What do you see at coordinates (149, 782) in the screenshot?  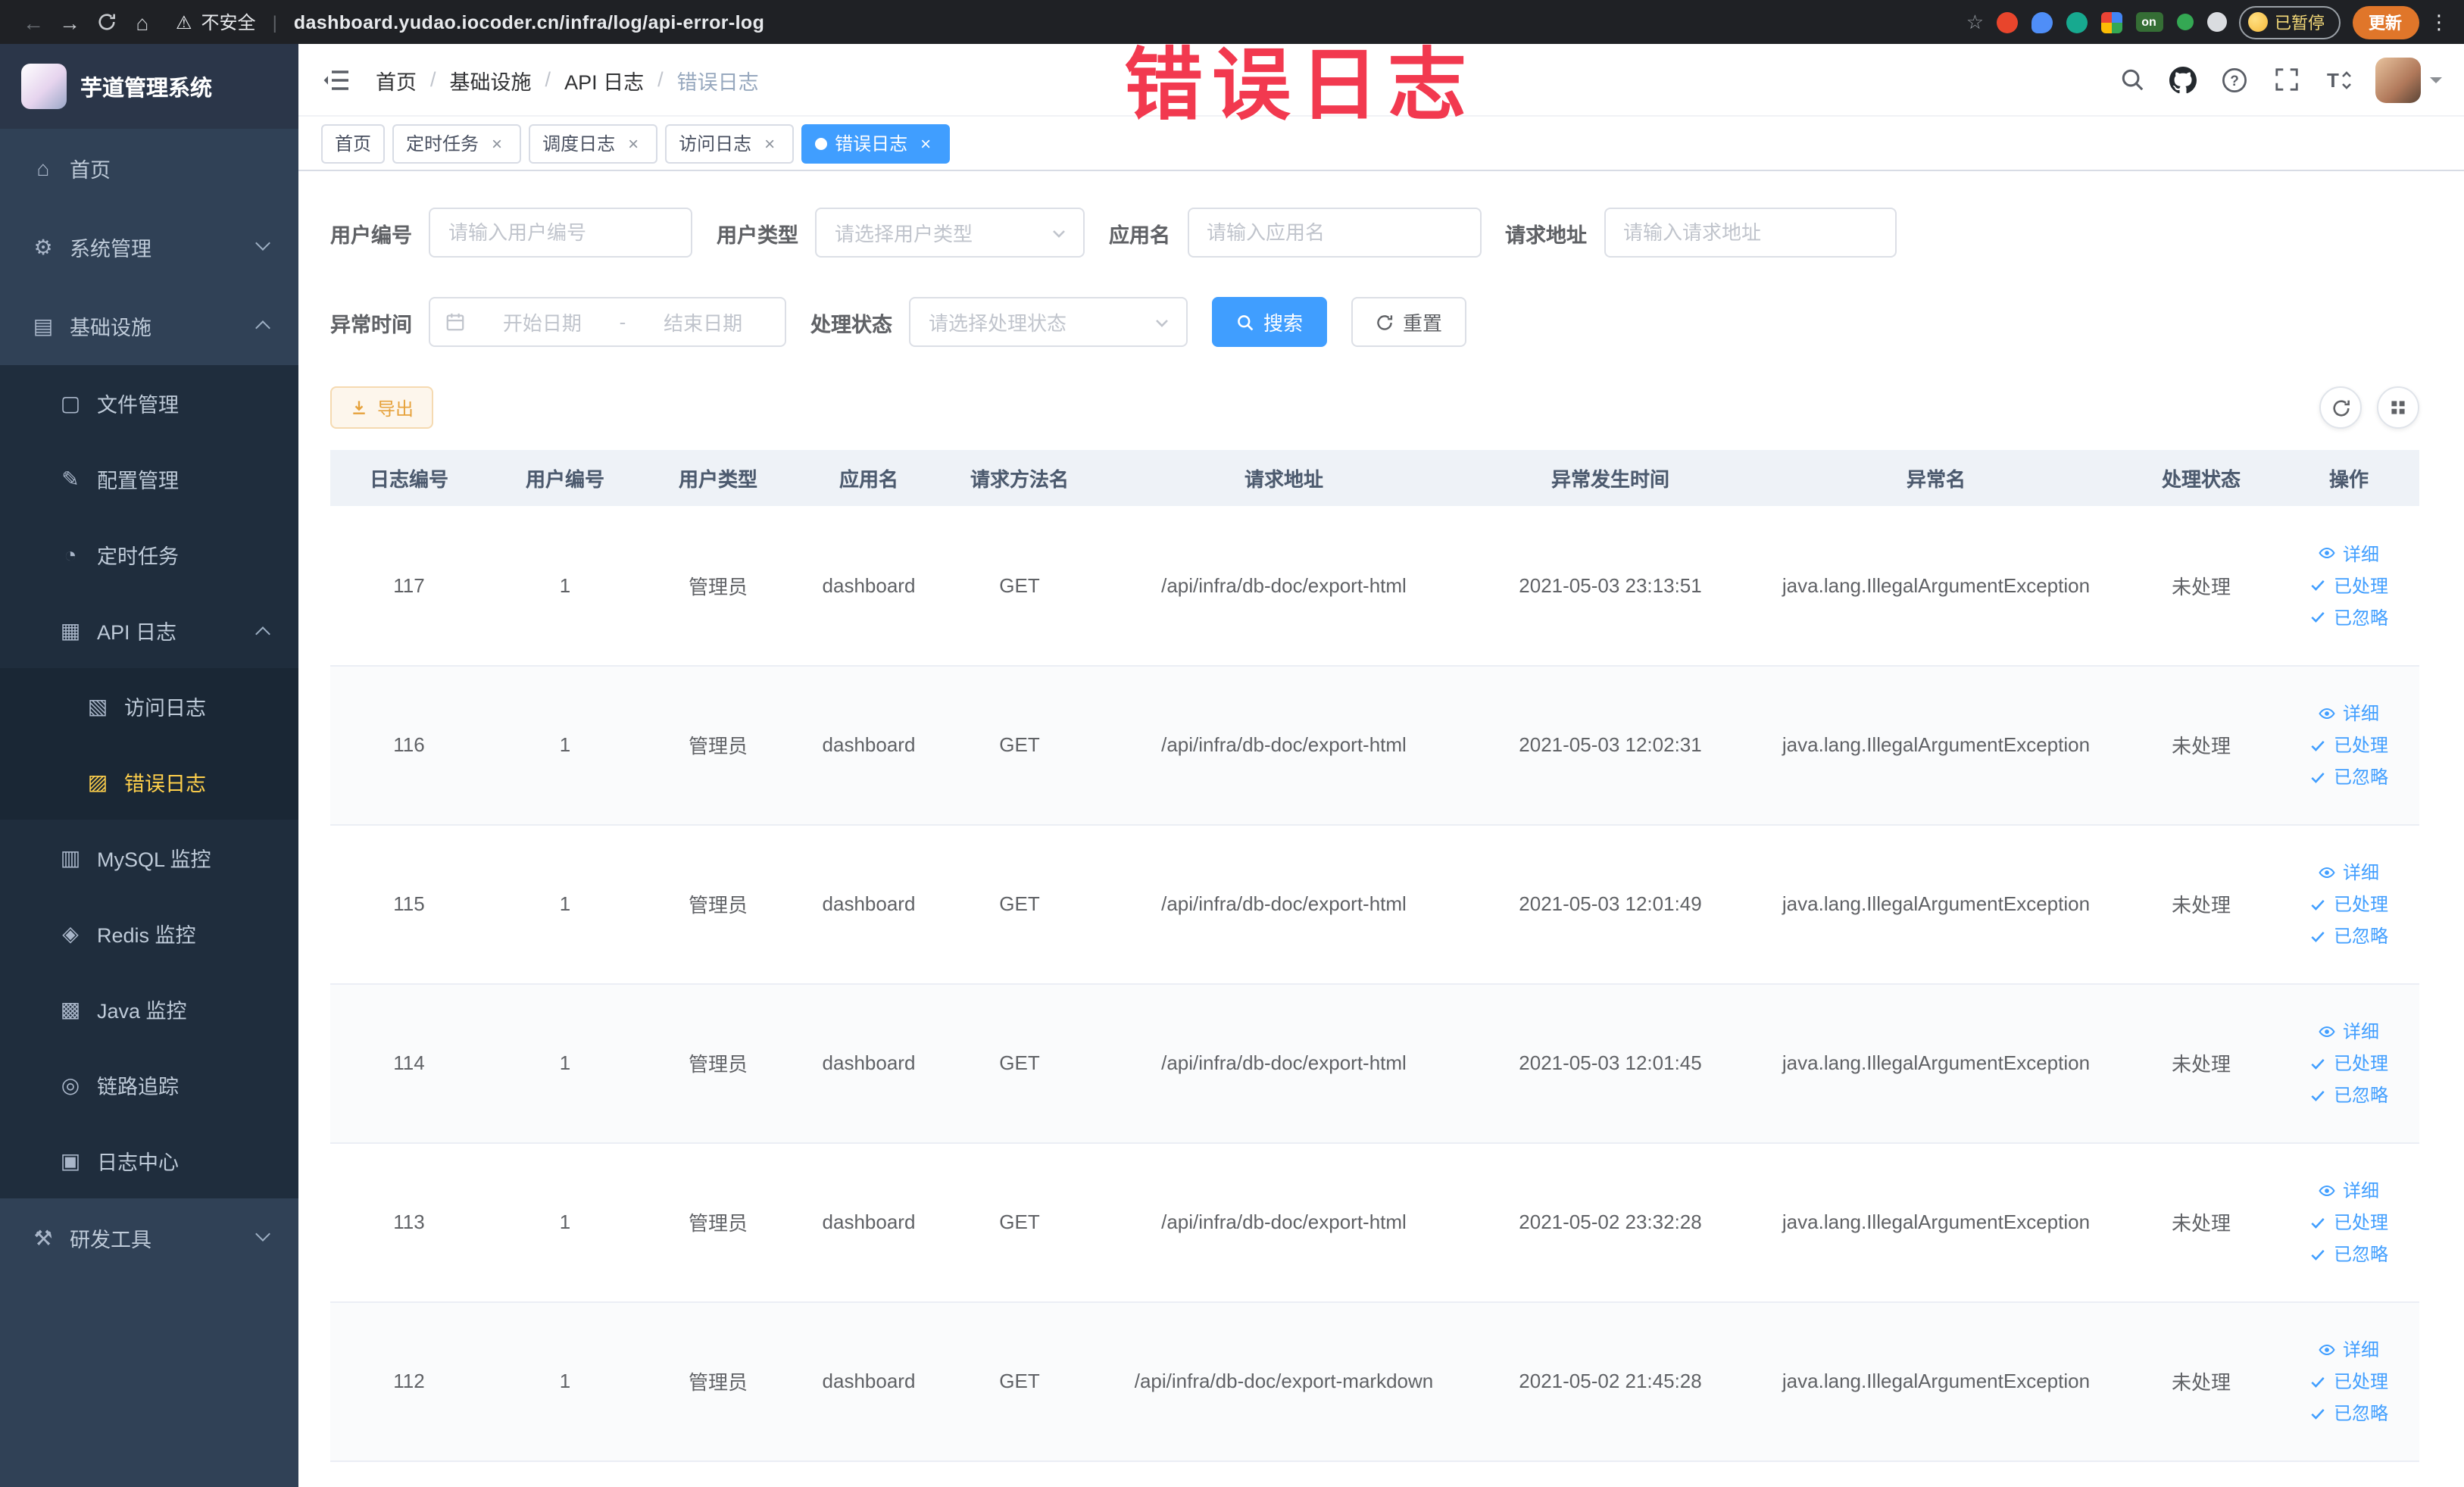 I see `sidebar-item-error-log: ▨ 错误日志` at bounding box center [149, 782].